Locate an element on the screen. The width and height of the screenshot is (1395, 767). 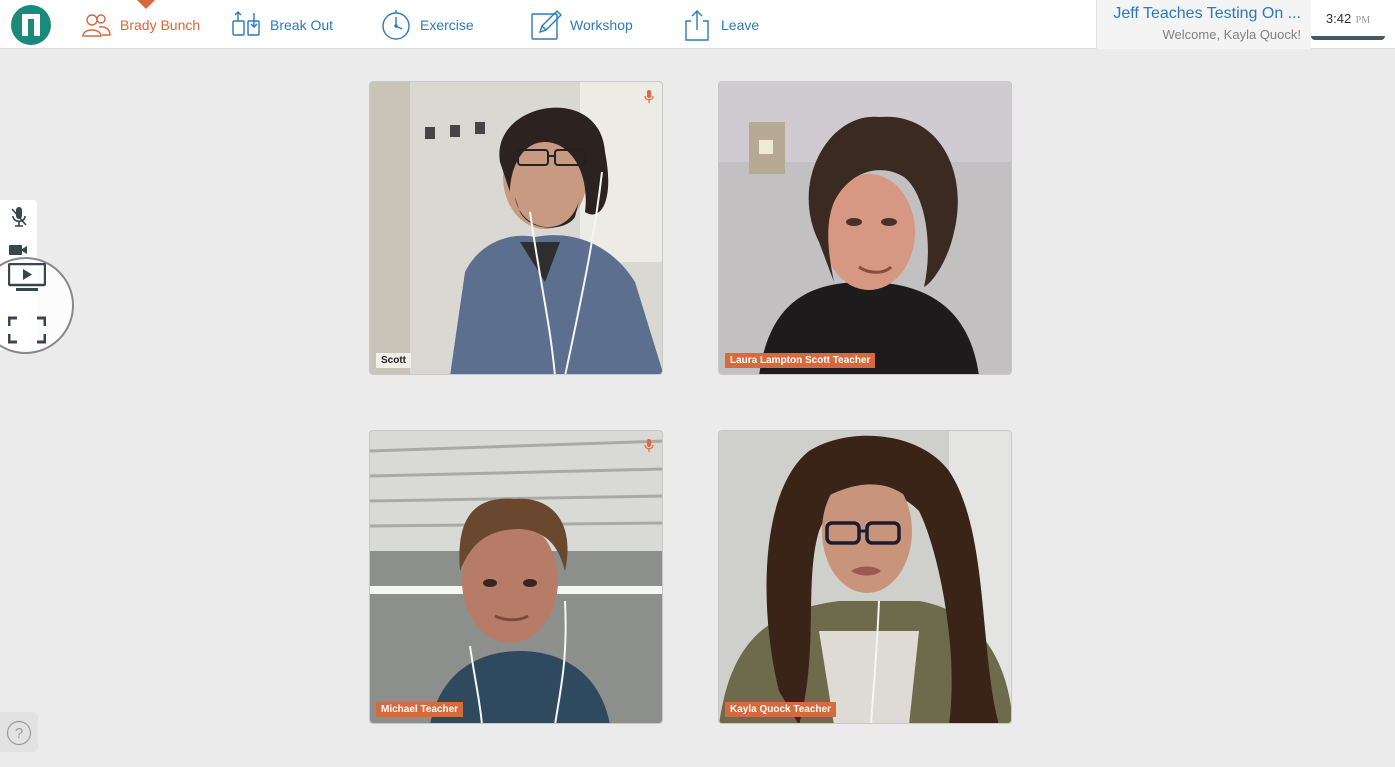
clock: 3:42 PM is located at coordinates (1348, 20).